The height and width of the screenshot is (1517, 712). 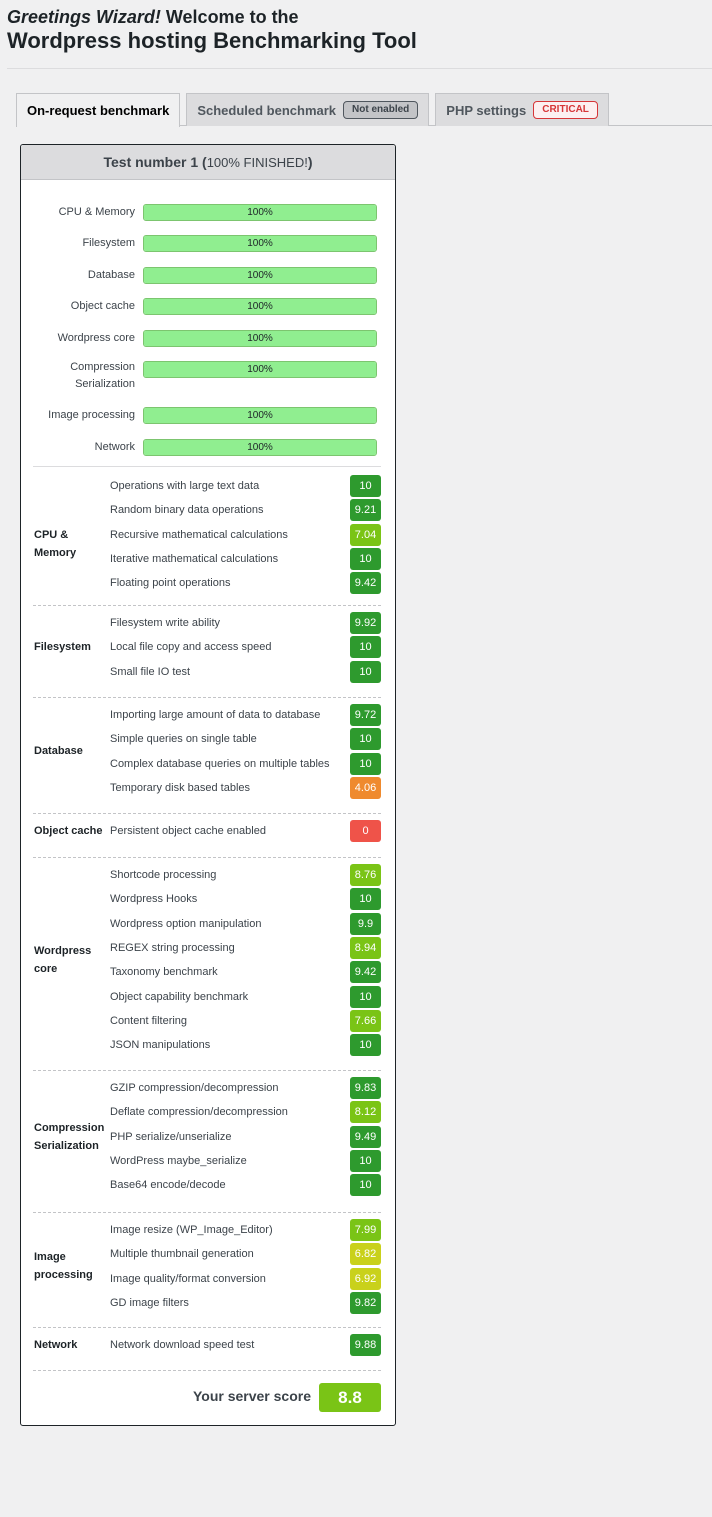 I want to click on tab-label: On-request benchmark, so click(x=98, y=110).